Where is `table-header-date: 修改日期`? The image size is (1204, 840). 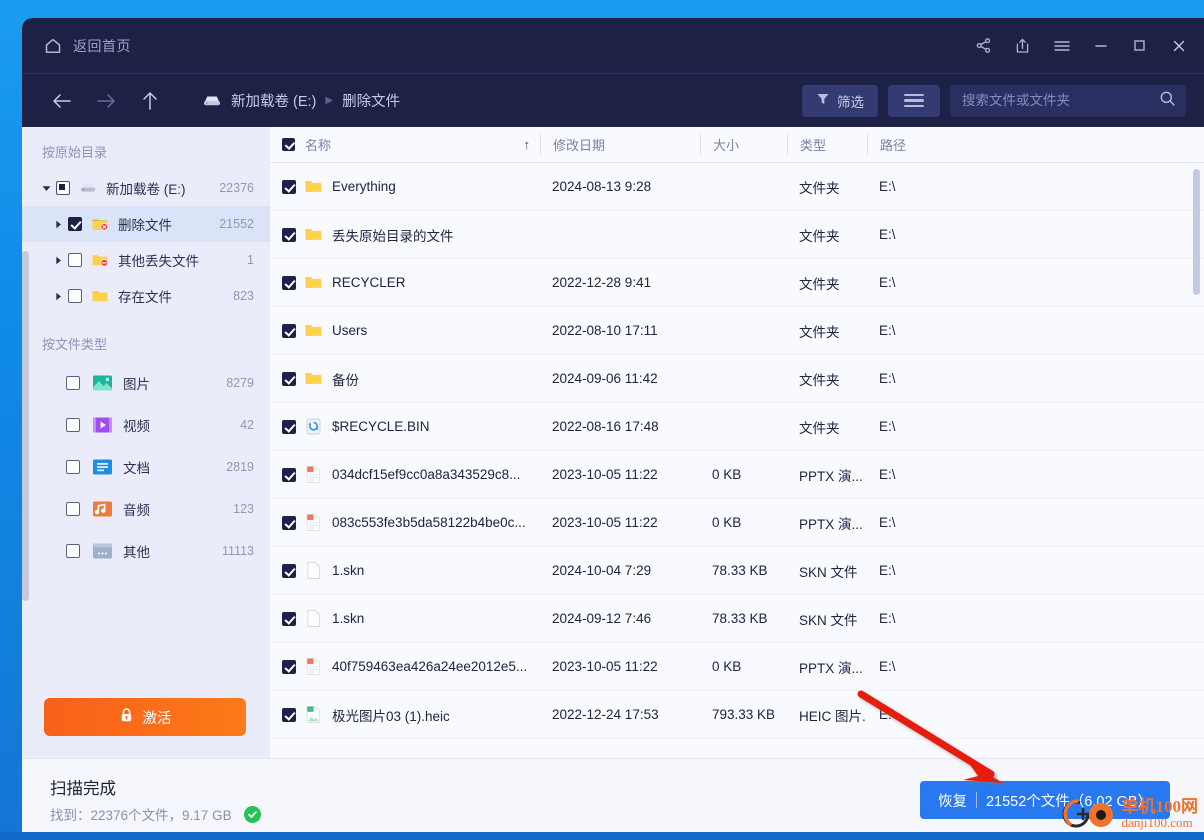 table-header-date: 修改日期 is located at coordinates (620, 144).